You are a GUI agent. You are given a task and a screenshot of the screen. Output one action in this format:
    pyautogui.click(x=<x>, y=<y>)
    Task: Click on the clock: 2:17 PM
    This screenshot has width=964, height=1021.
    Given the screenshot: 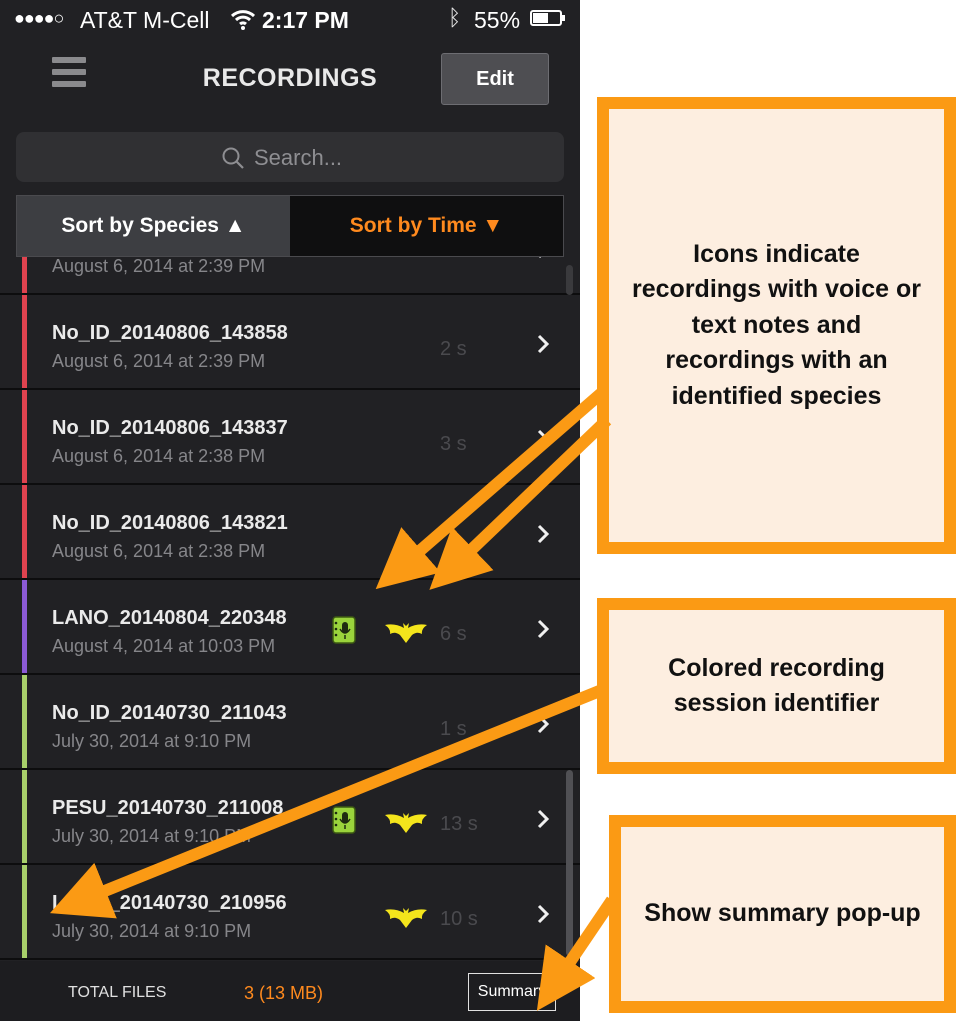 What is the action you would take?
    pyautogui.click(x=305, y=20)
    